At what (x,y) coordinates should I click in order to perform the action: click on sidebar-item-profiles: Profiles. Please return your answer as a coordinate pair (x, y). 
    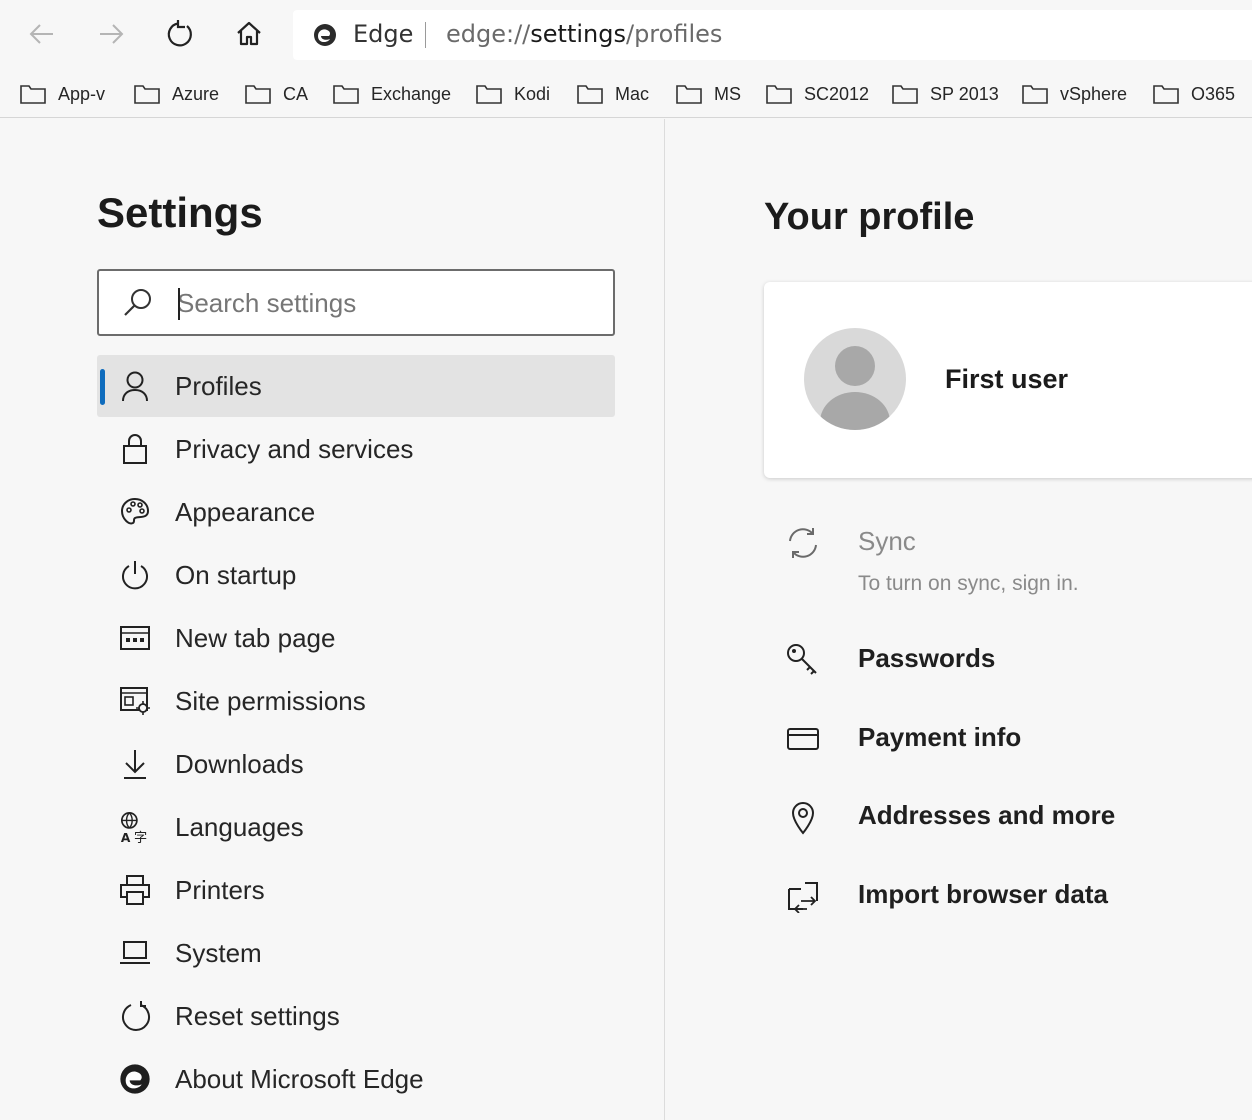
    Looking at the image, I should click on (356, 386).